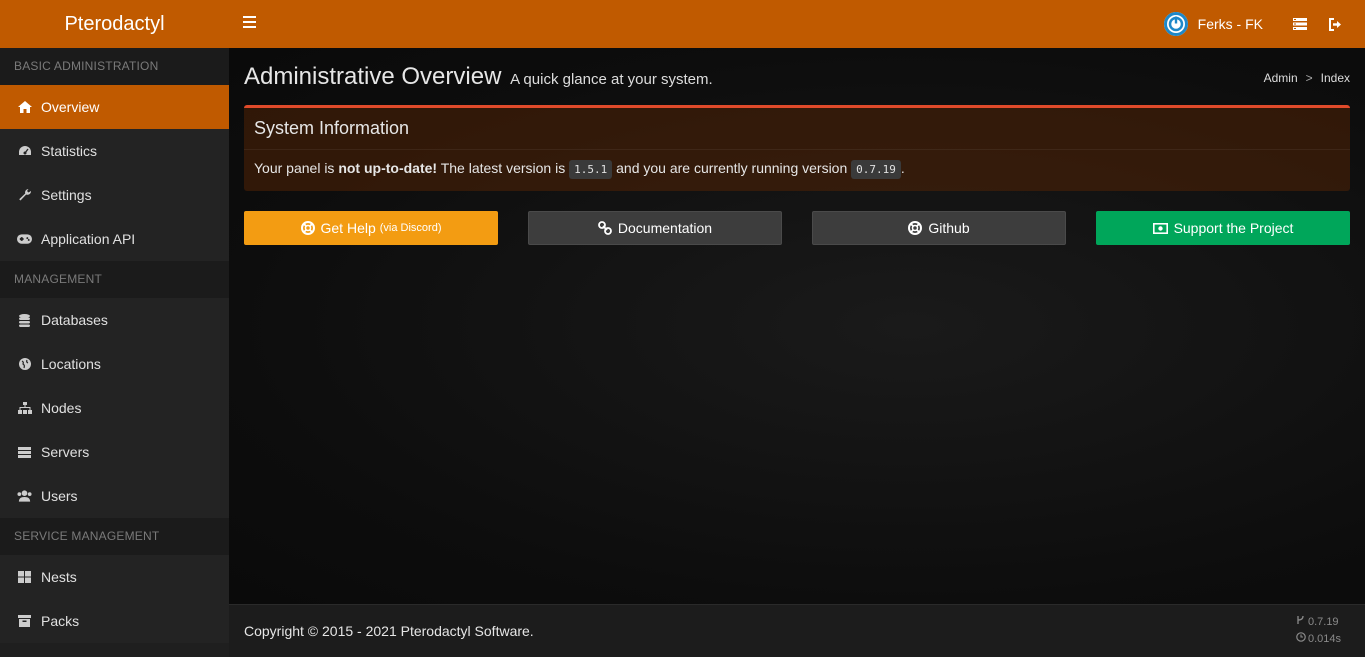 Image resolution: width=1365 pixels, height=657 pixels. Describe the element at coordinates (24, 621) in the screenshot. I see `archive-icon` at that location.